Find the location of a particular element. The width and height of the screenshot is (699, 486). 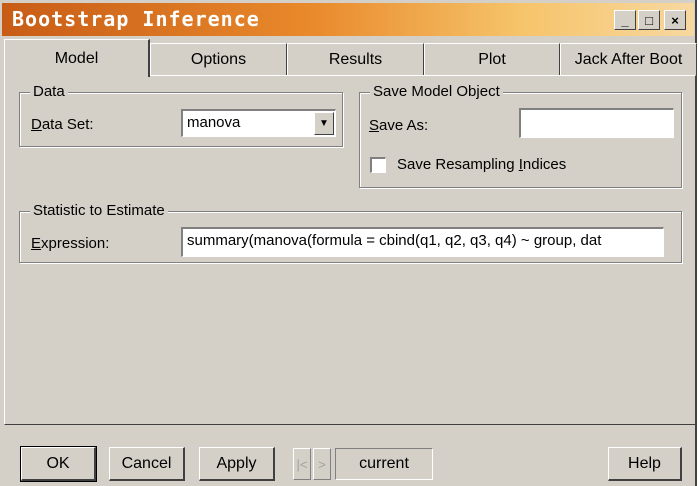

next-button: > is located at coordinates (322, 464).